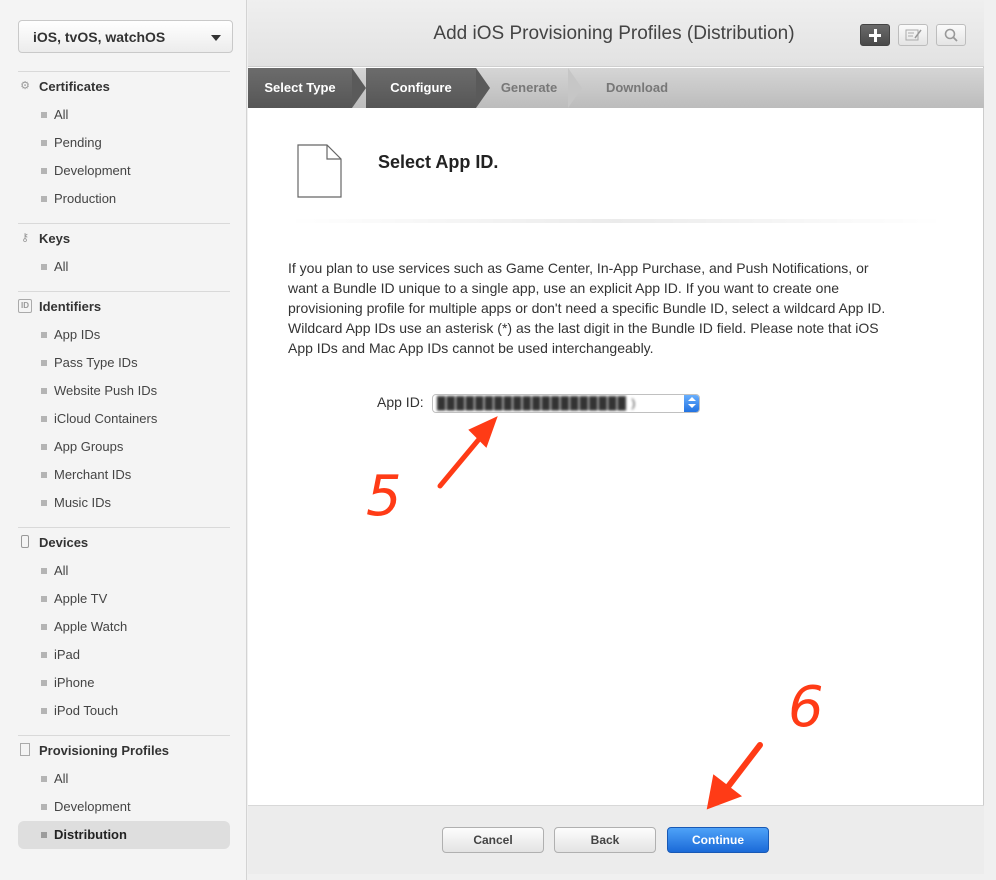  I want to click on wizard-steps: Select Type Configure Generate Download, so click(616, 88).